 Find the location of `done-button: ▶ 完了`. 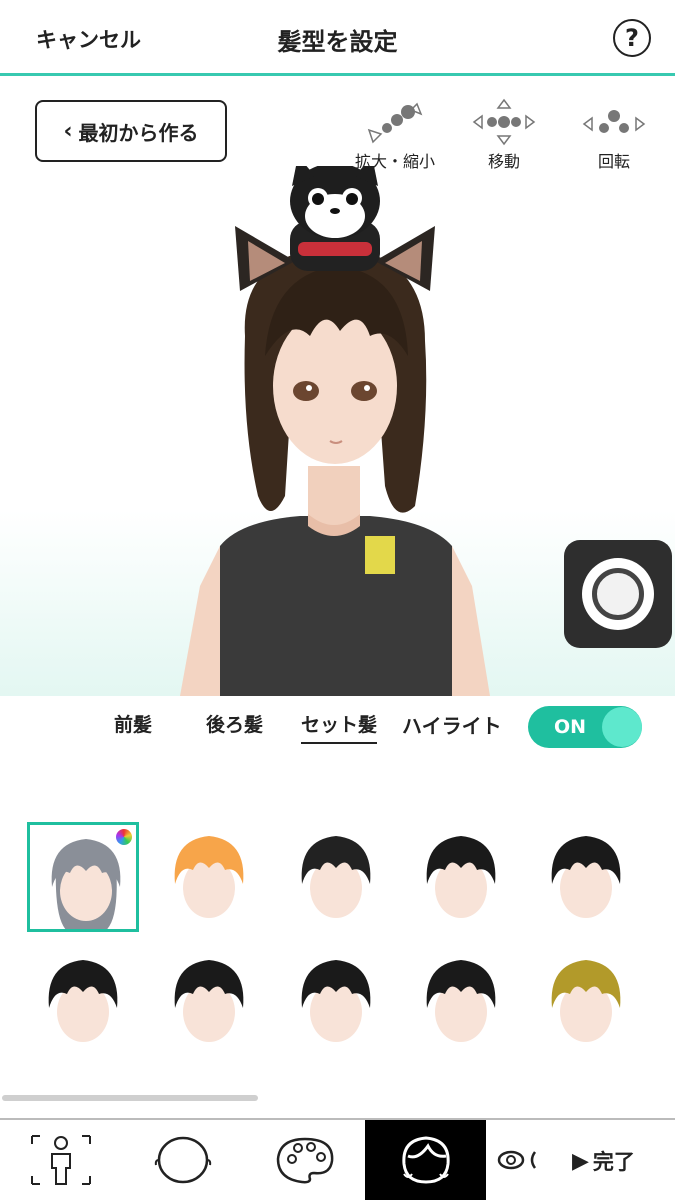

done-button: ▶ 完了 is located at coordinates (603, 1161).